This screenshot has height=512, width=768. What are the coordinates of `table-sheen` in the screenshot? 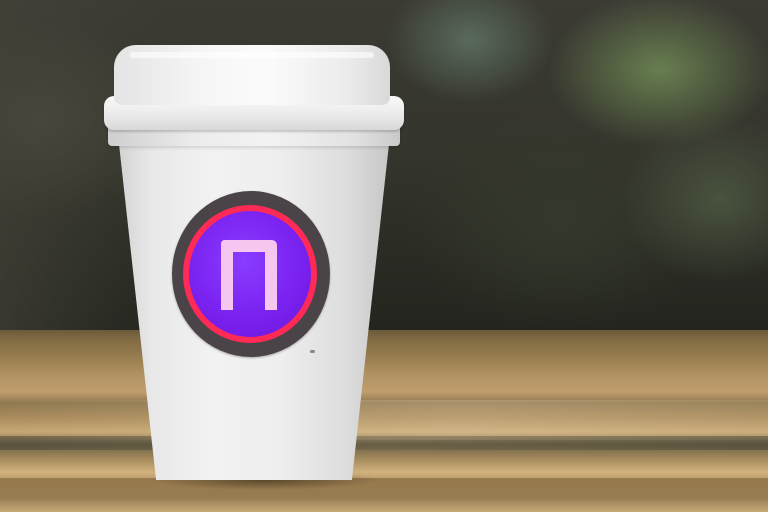 It's located at (384, 420).